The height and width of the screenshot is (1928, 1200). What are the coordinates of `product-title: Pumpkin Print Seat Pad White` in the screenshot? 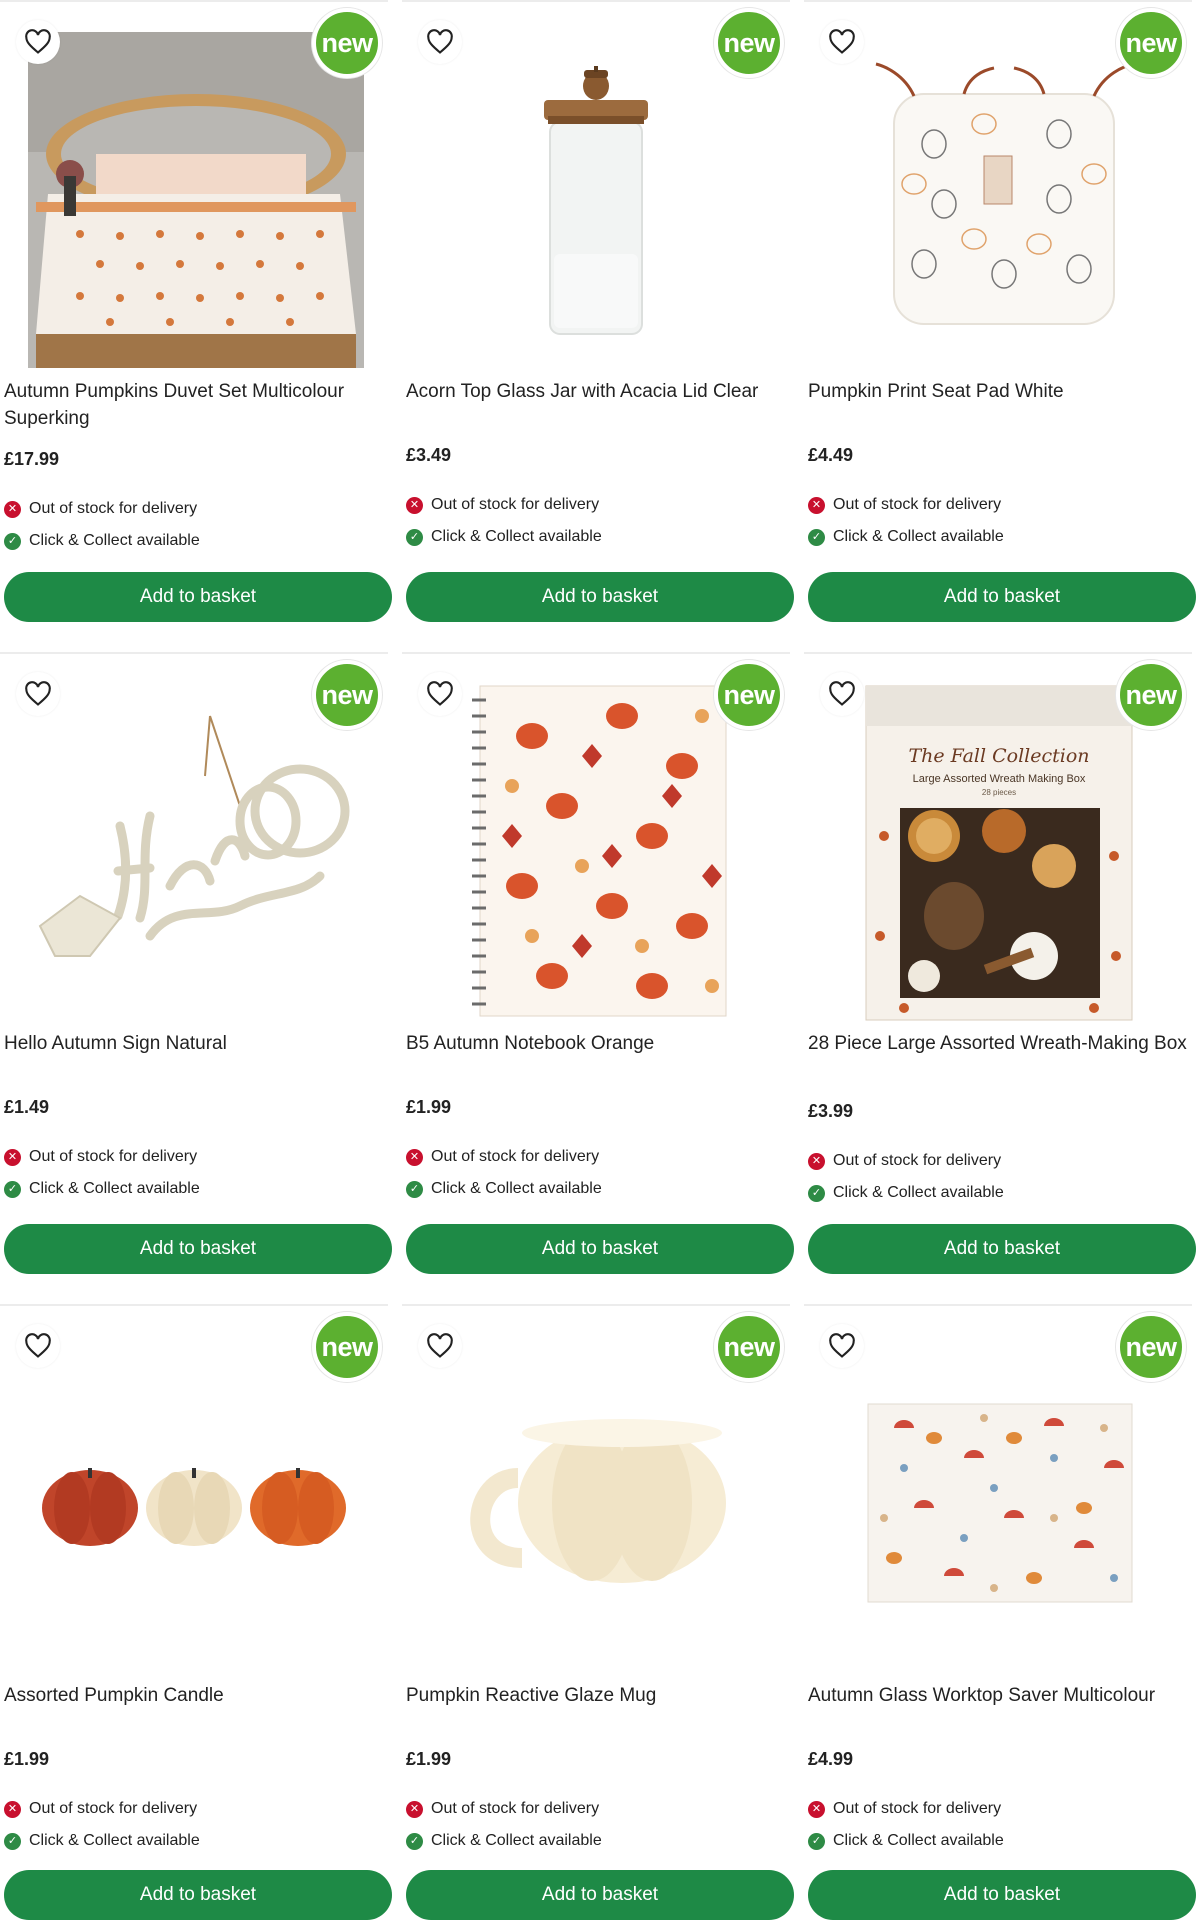 It's located at (998, 391).